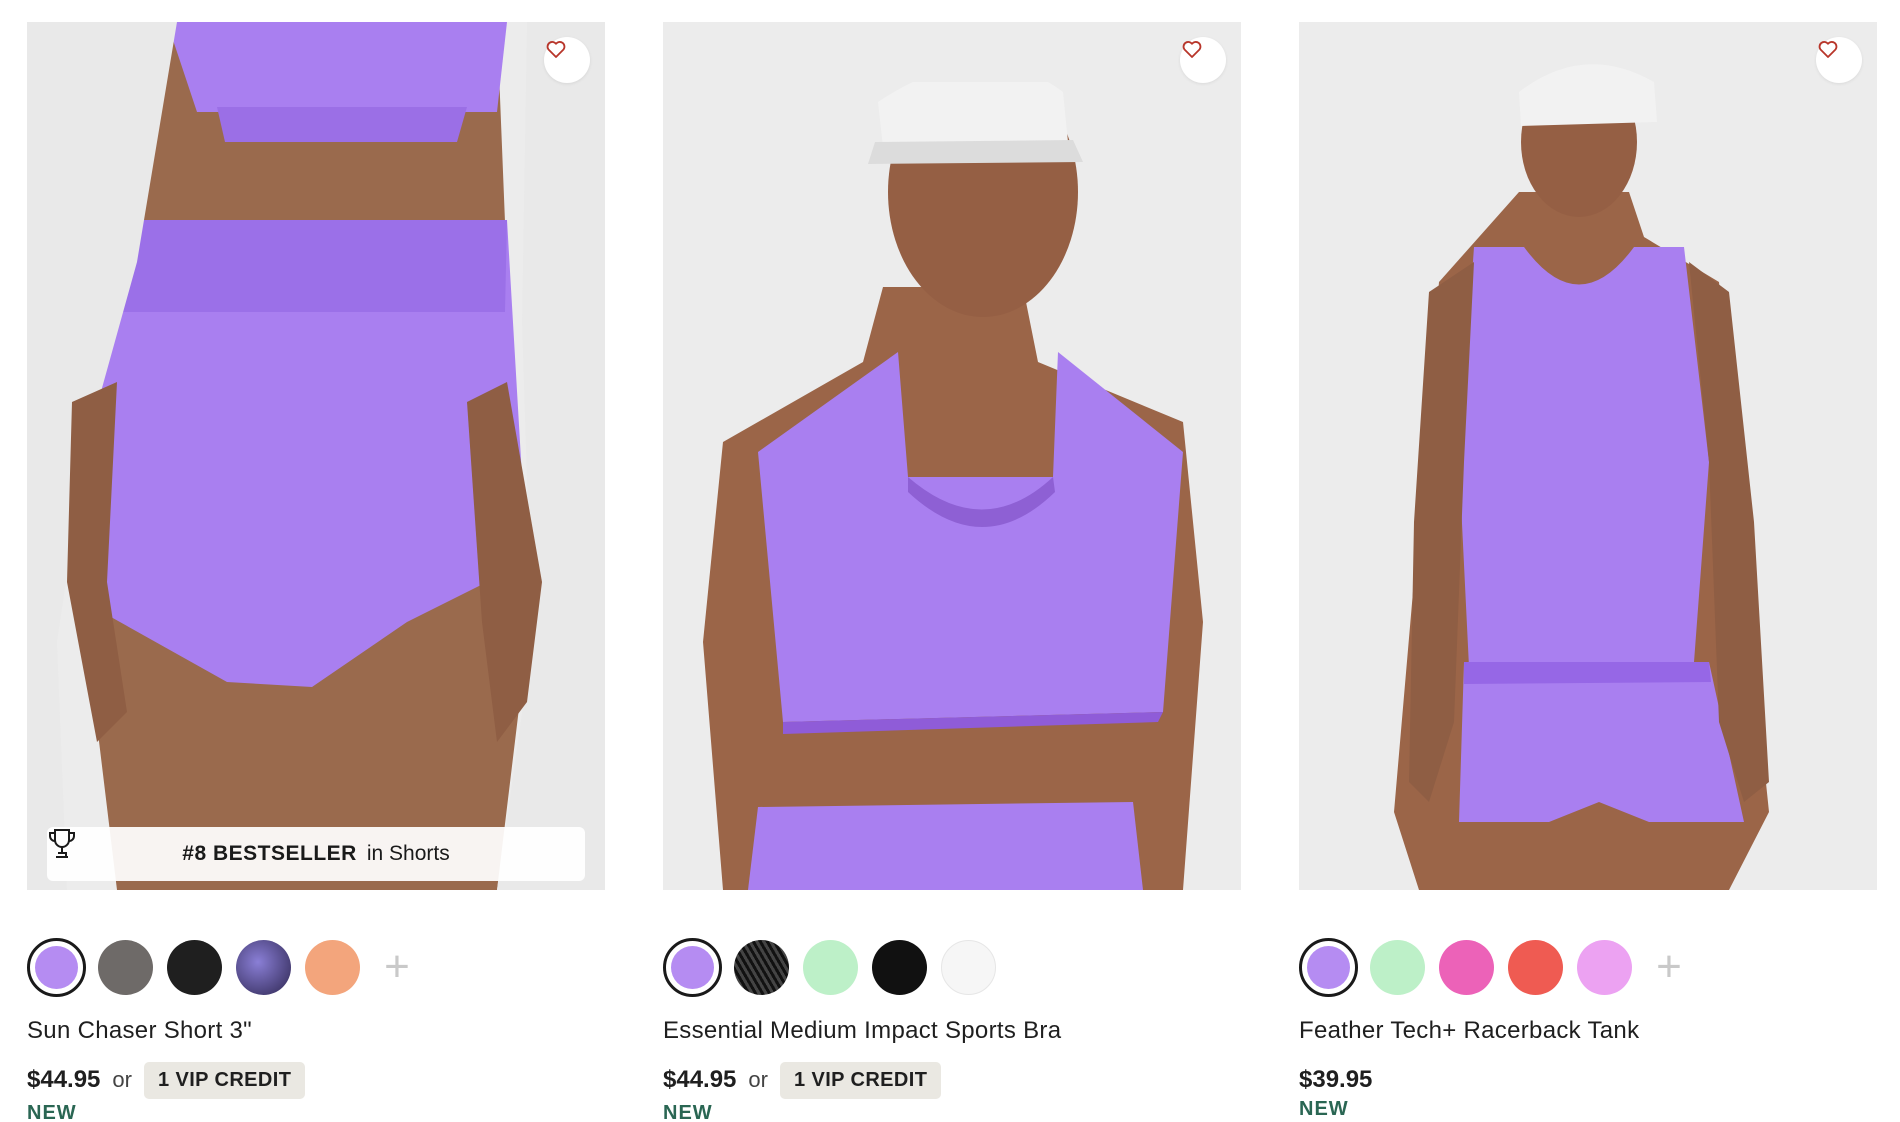 Image resolution: width=1900 pixels, height=1122 pixels. I want to click on price-row: $39.95, so click(1335, 1080).